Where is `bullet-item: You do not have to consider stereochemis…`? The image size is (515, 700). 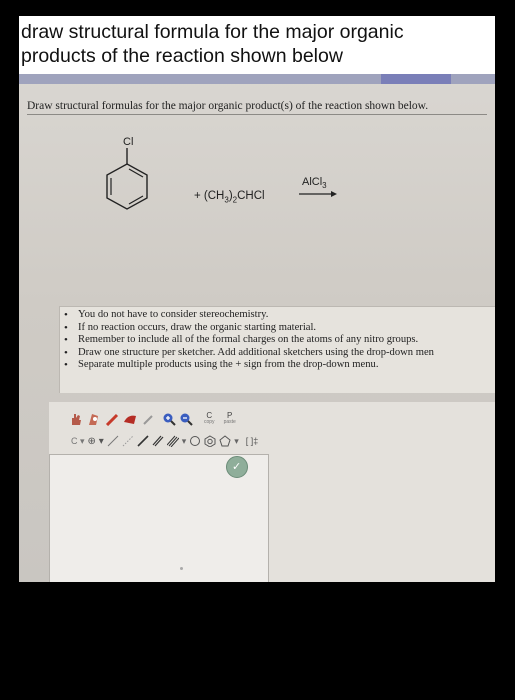 bullet-item: You do not have to consider stereochemis… is located at coordinates (279, 315).